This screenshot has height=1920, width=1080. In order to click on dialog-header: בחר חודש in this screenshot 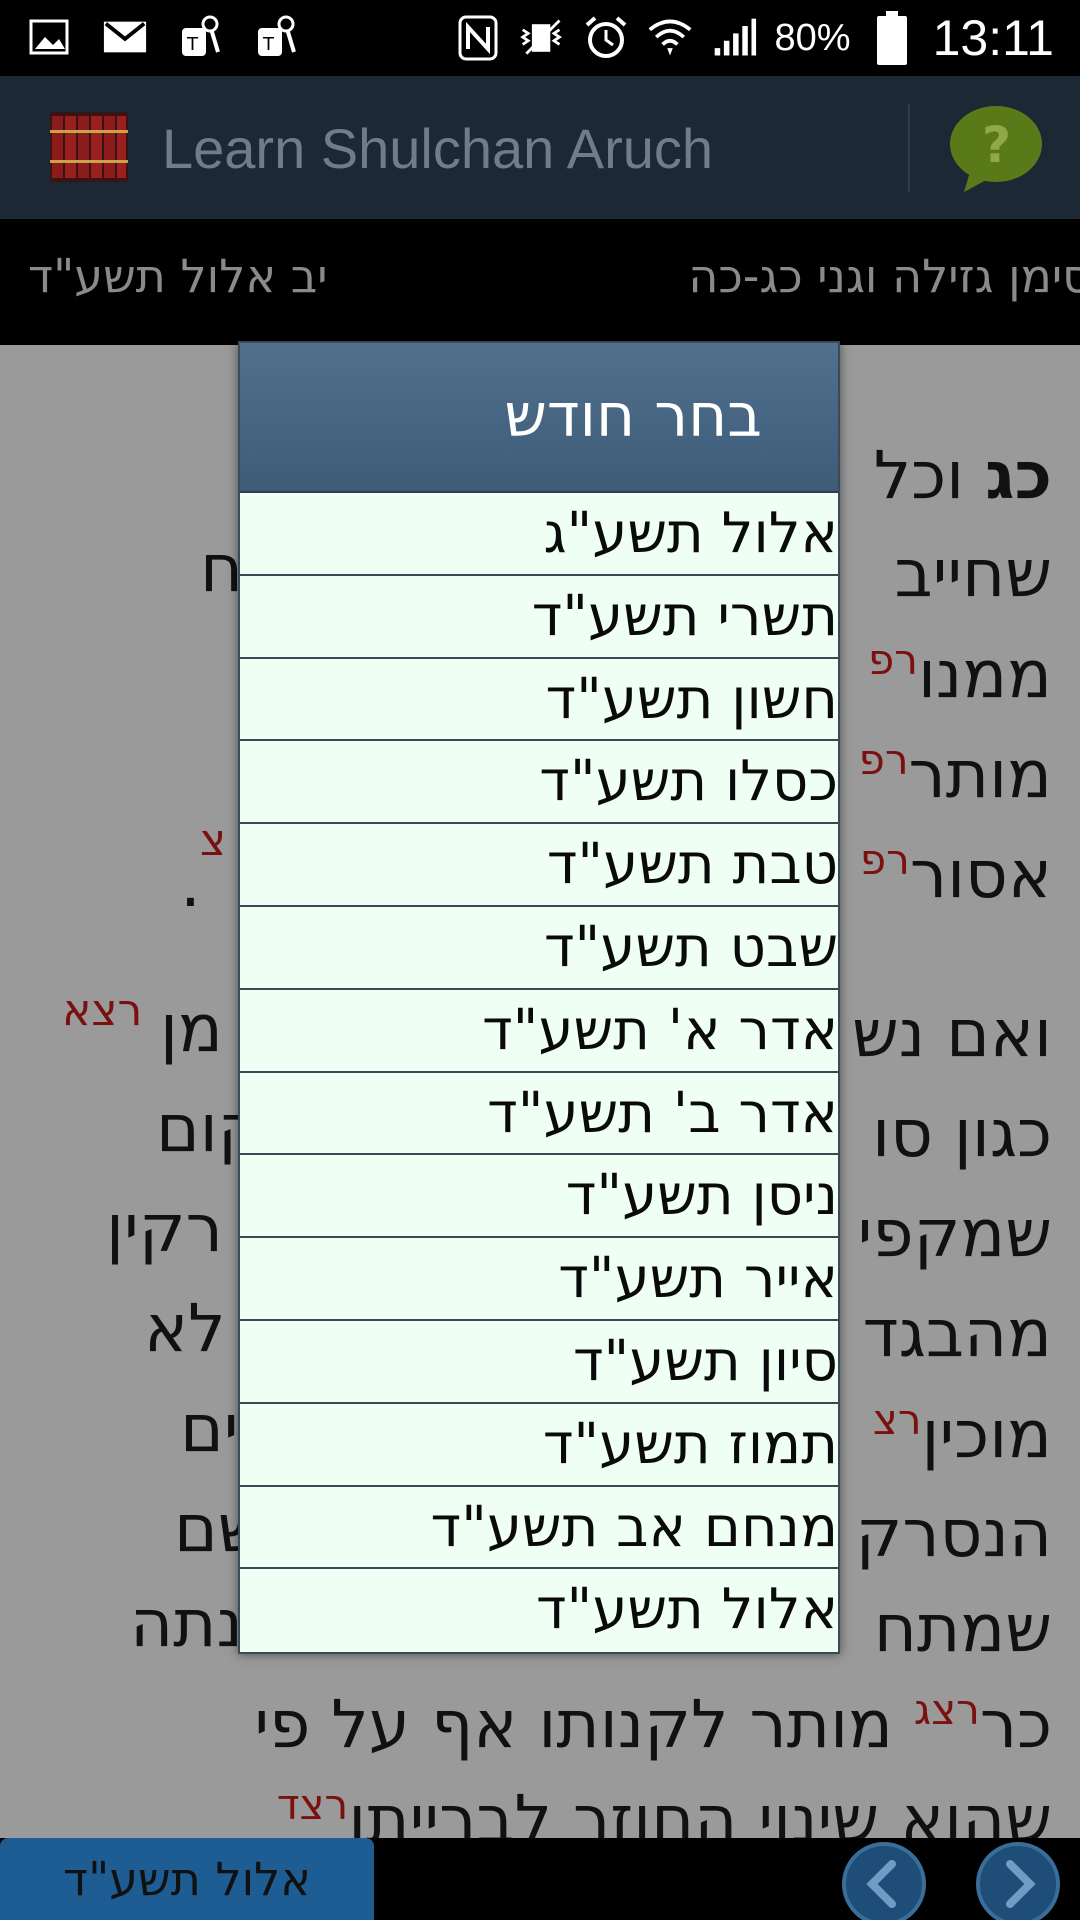, I will do `click(539, 418)`.